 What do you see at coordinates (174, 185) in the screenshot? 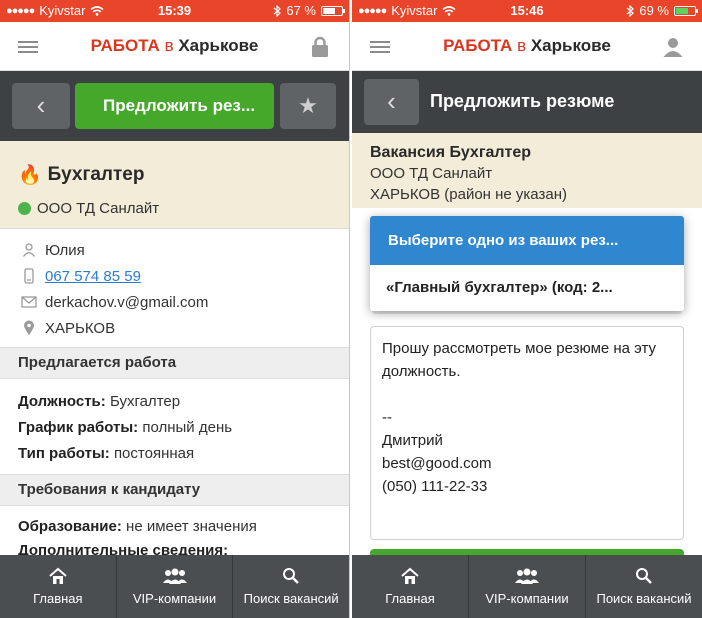
I see `vacancy-card: 🔥 Бухгалтер ООО ТД Санлайт` at bounding box center [174, 185].